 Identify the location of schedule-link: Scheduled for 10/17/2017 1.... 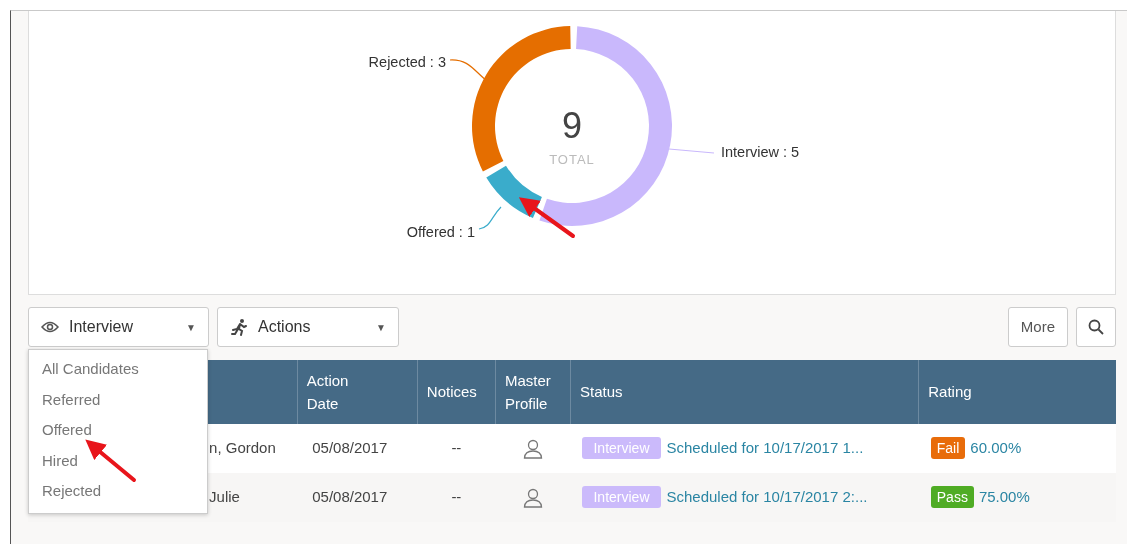
(765, 448).